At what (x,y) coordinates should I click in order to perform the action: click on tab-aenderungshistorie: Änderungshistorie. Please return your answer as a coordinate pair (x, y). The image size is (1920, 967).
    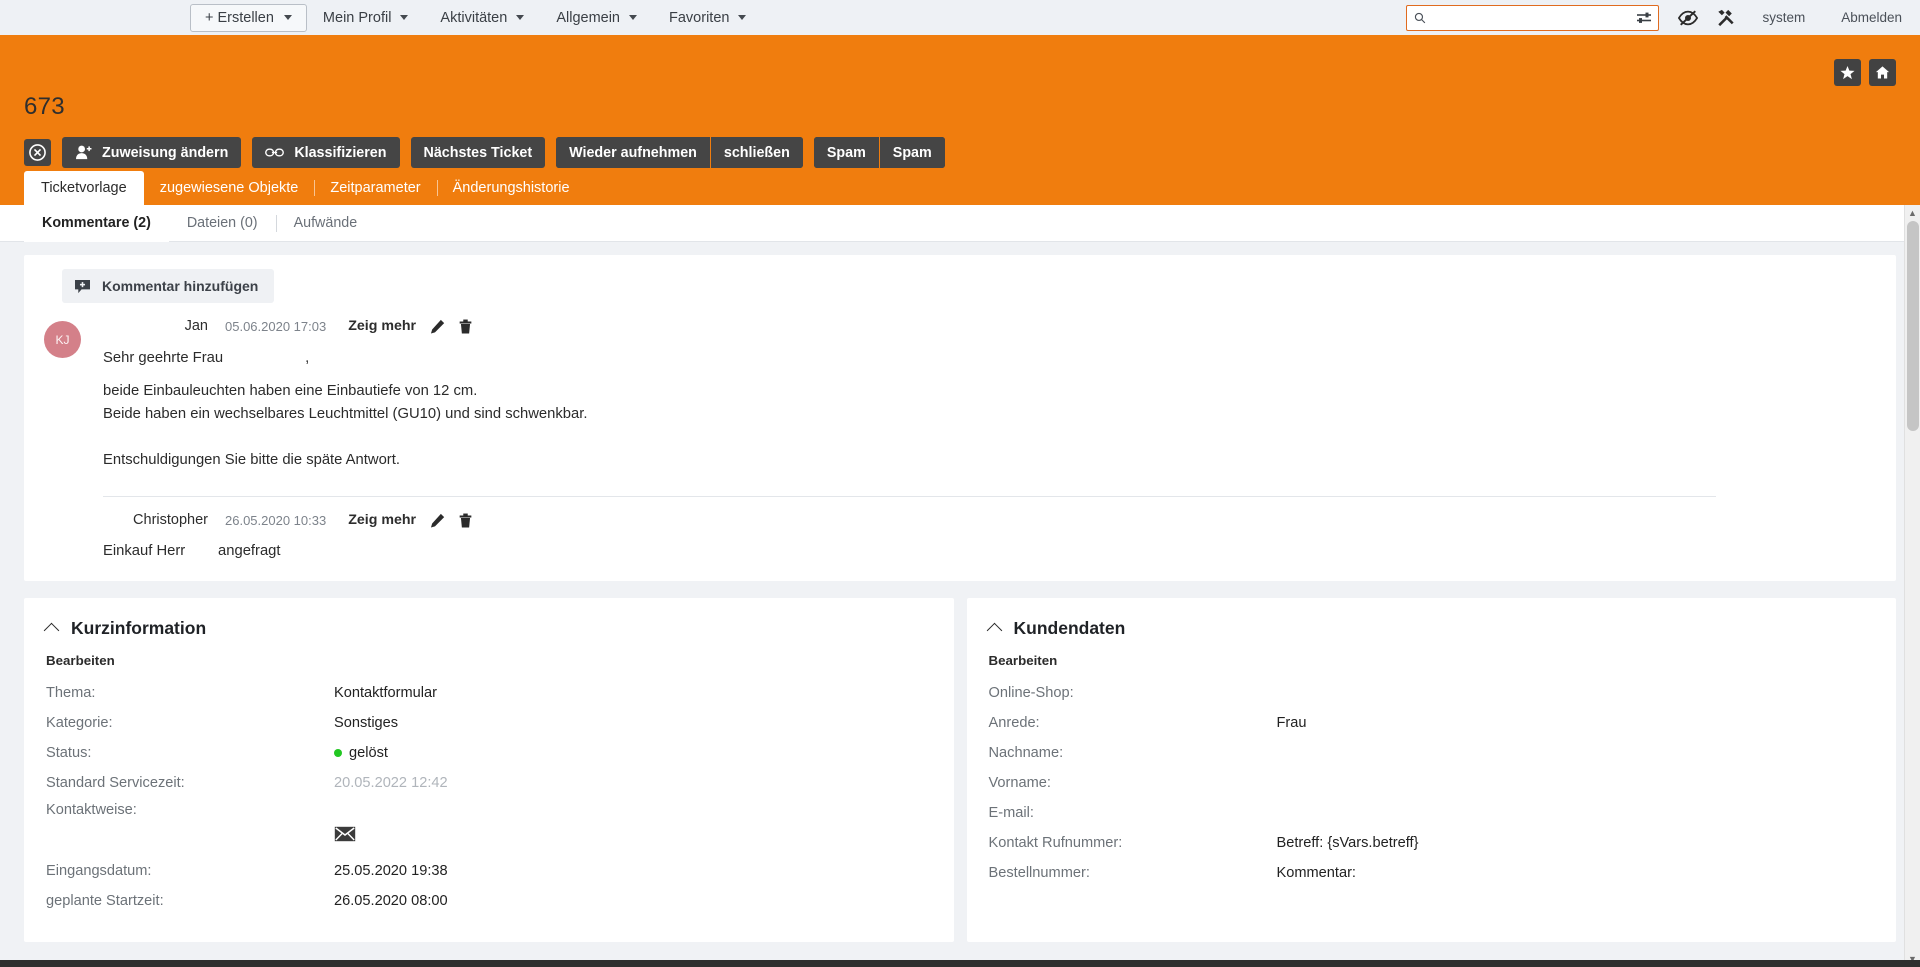
    Looking at the image, I should click on (511, 188).